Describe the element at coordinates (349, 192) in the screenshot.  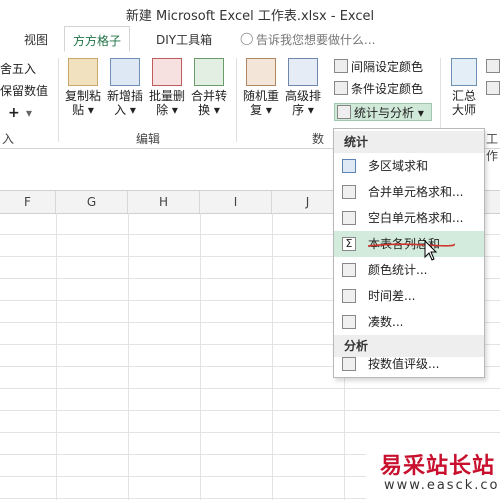
I see `merge-sum-icon` at that location.